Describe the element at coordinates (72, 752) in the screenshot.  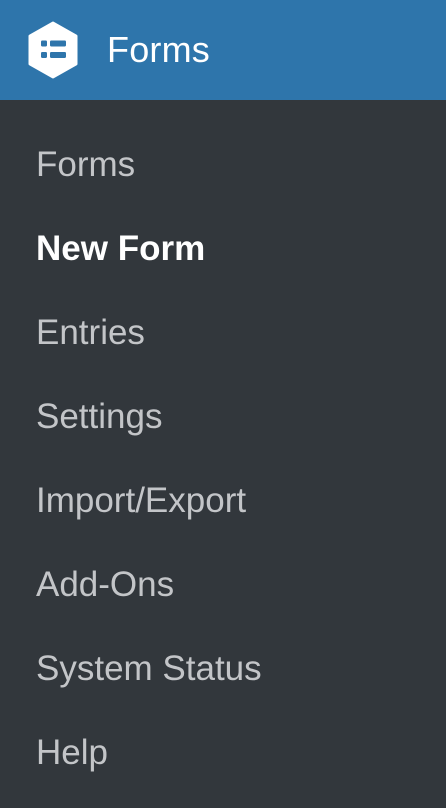
I see `submenu-item-label: Help` at that location.